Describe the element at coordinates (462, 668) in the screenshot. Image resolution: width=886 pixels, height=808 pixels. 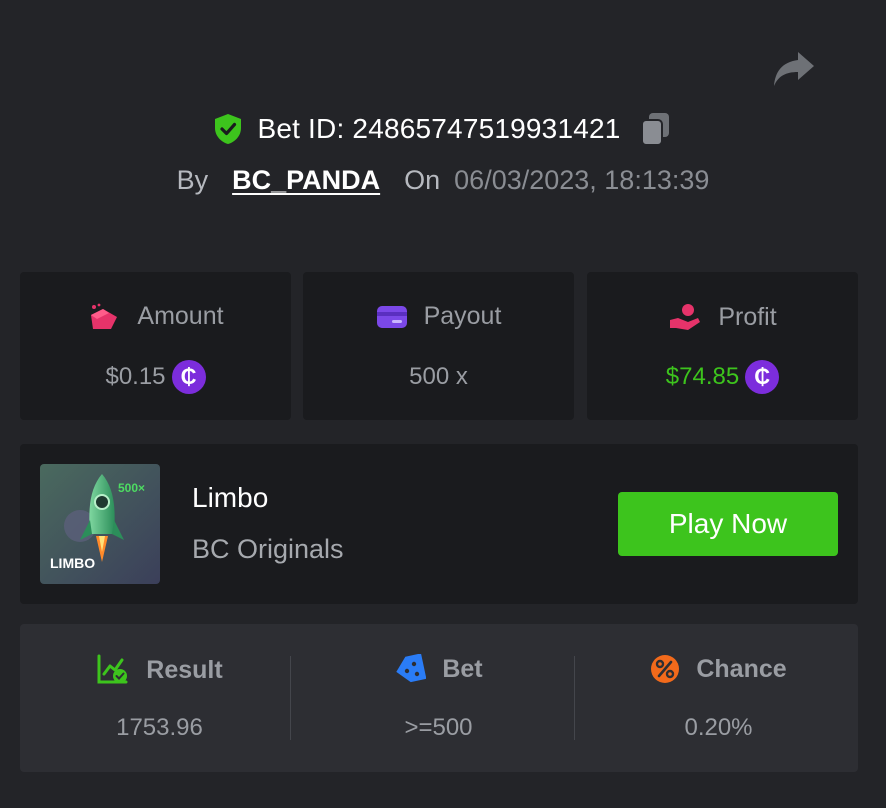
I see `bet-label: Bet` at that location.